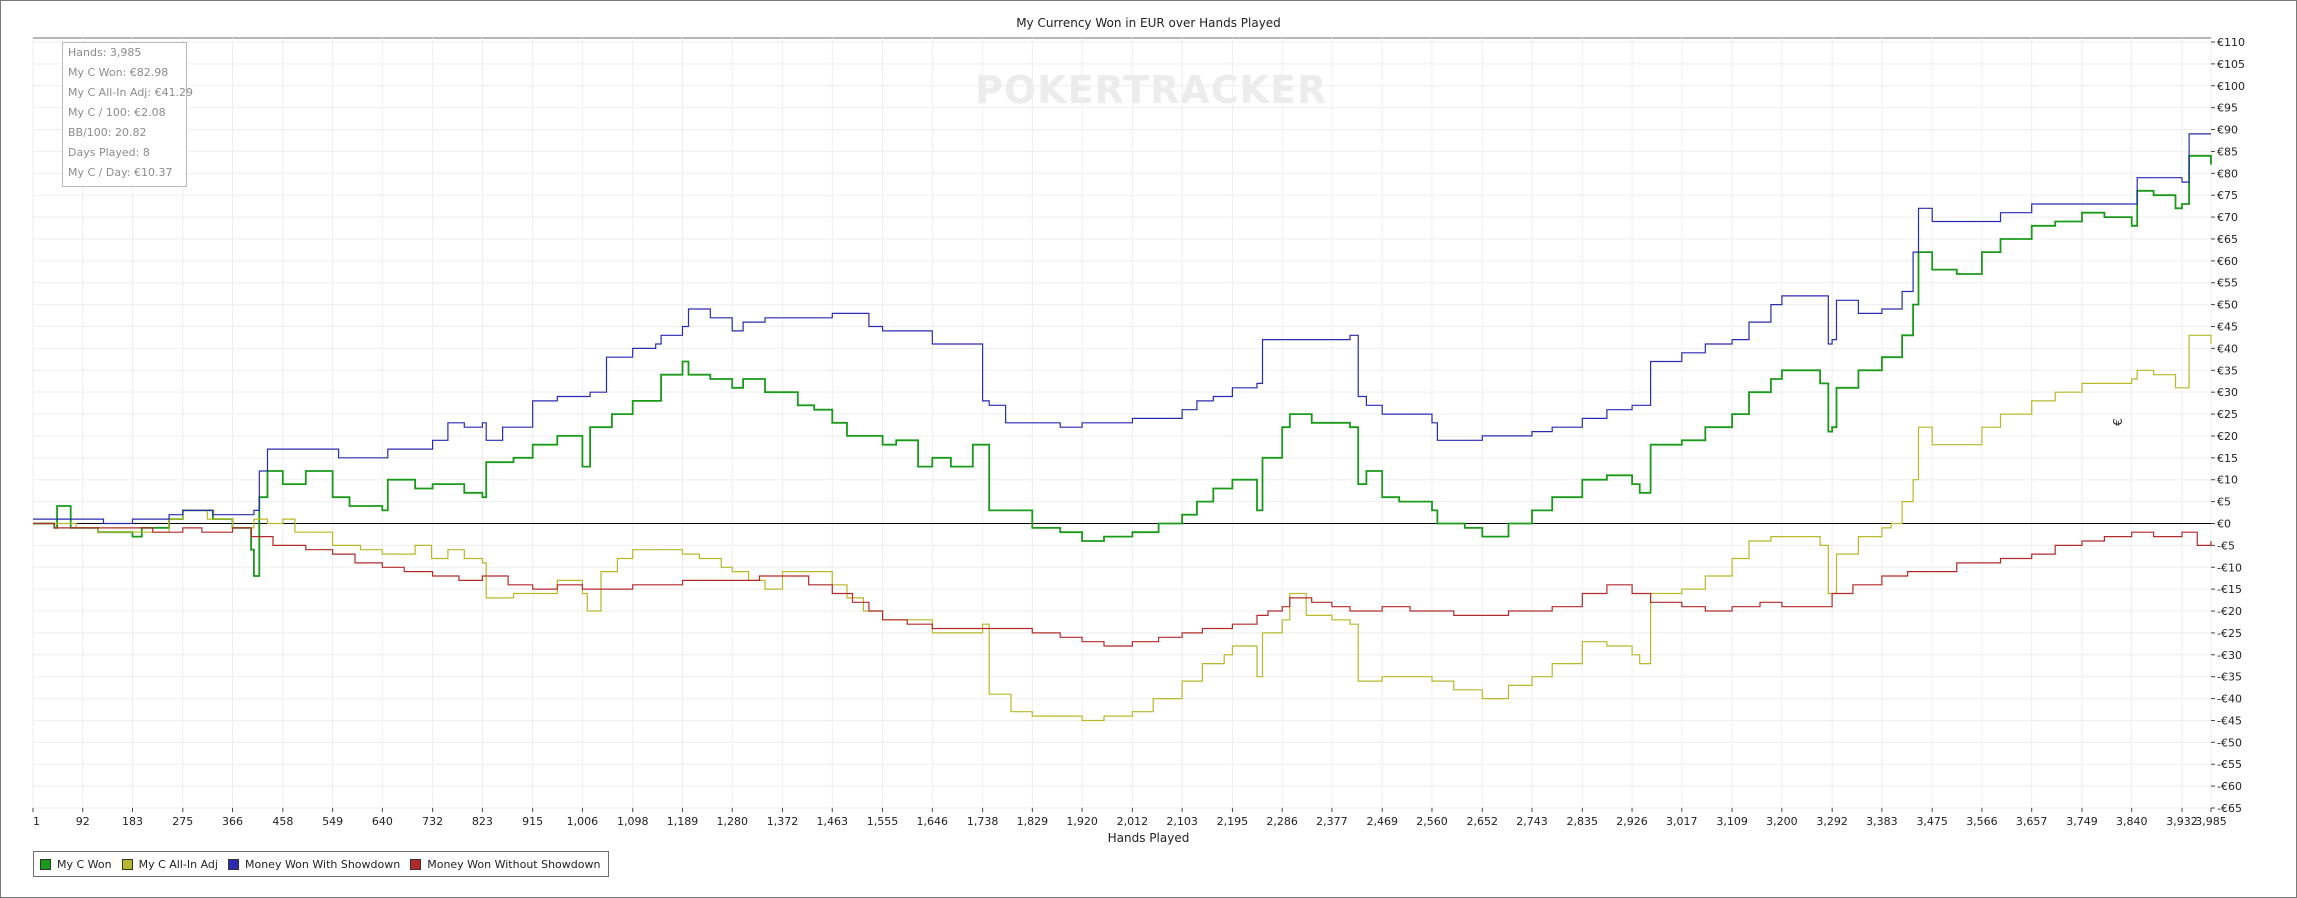 This screenshot has height=898, width=2297. What do you see at coordinates (2229, 677) in the screenshot?
I see `y-tick-label: -€35` at bounding box center [2229, 677].